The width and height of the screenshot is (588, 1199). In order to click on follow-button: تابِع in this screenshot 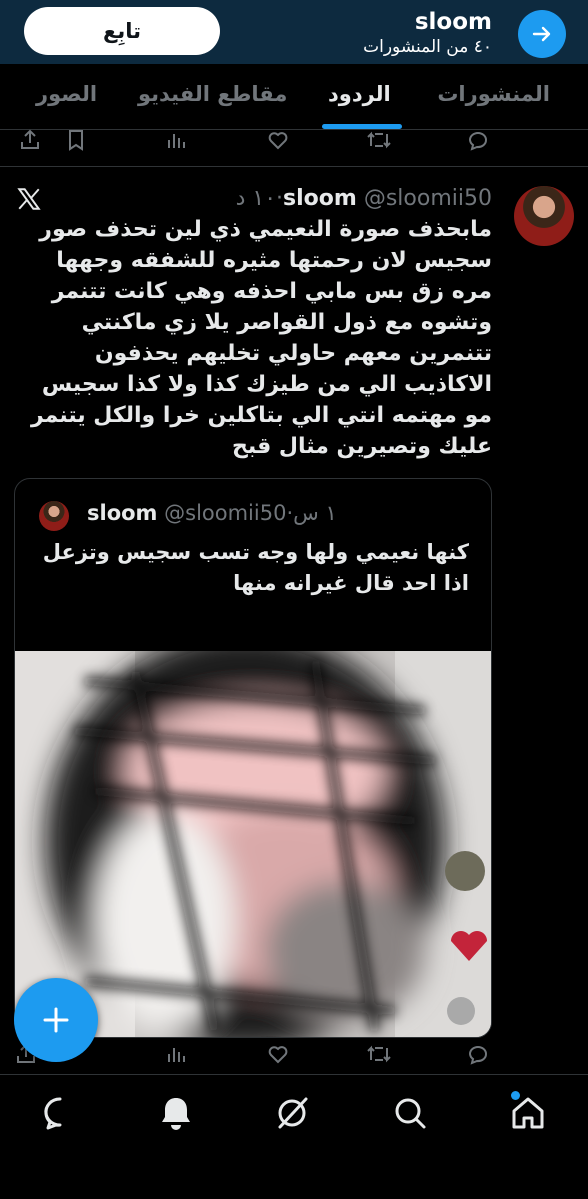, I will do `click(122, 31)`.